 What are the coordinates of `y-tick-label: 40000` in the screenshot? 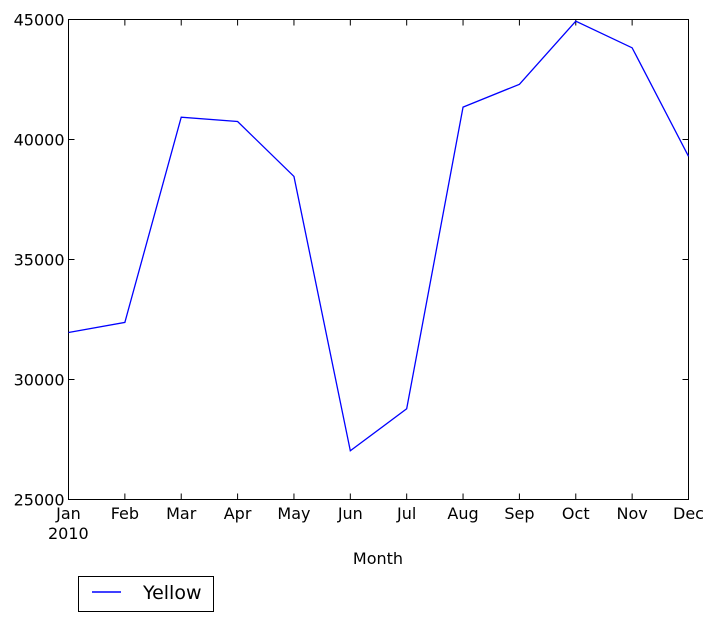 It's located at (39, 140).